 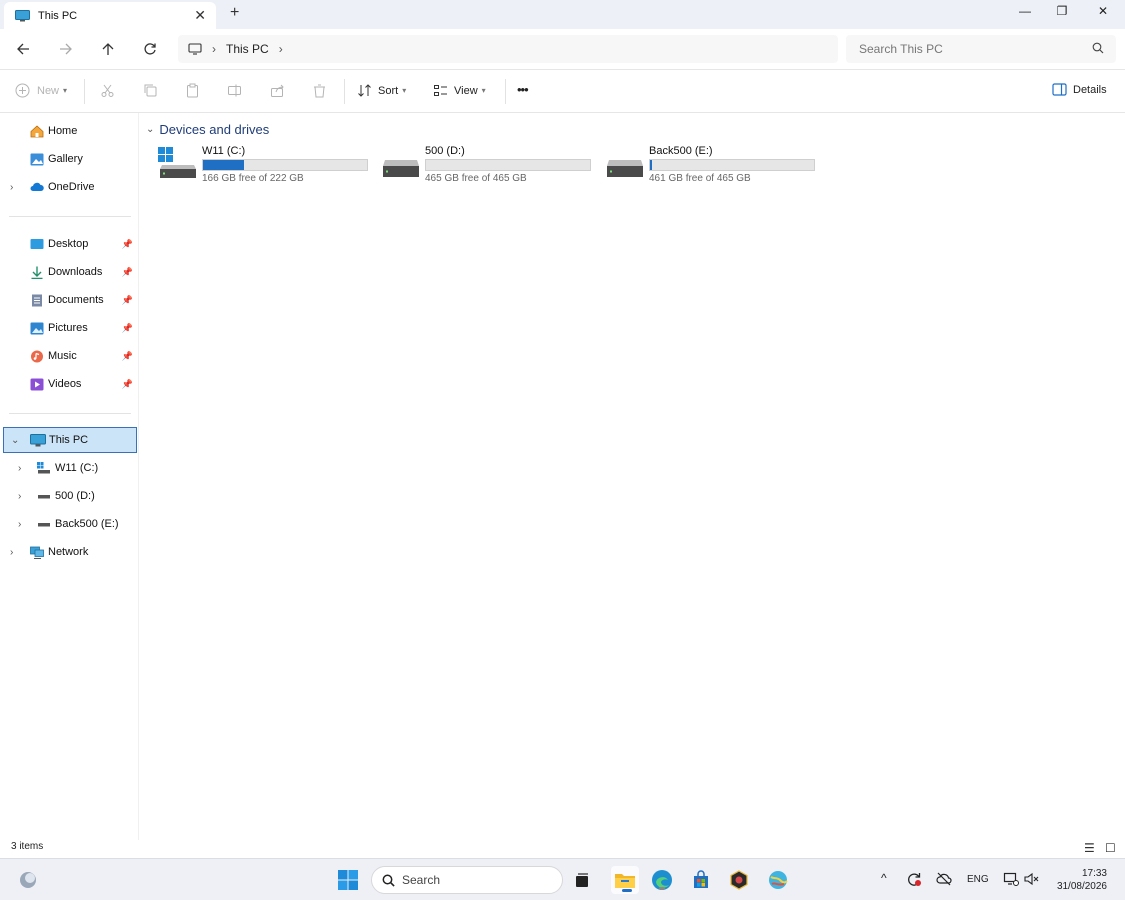 I want to click on chevron-down-icon: ⌄, so click(x=15, y=440).